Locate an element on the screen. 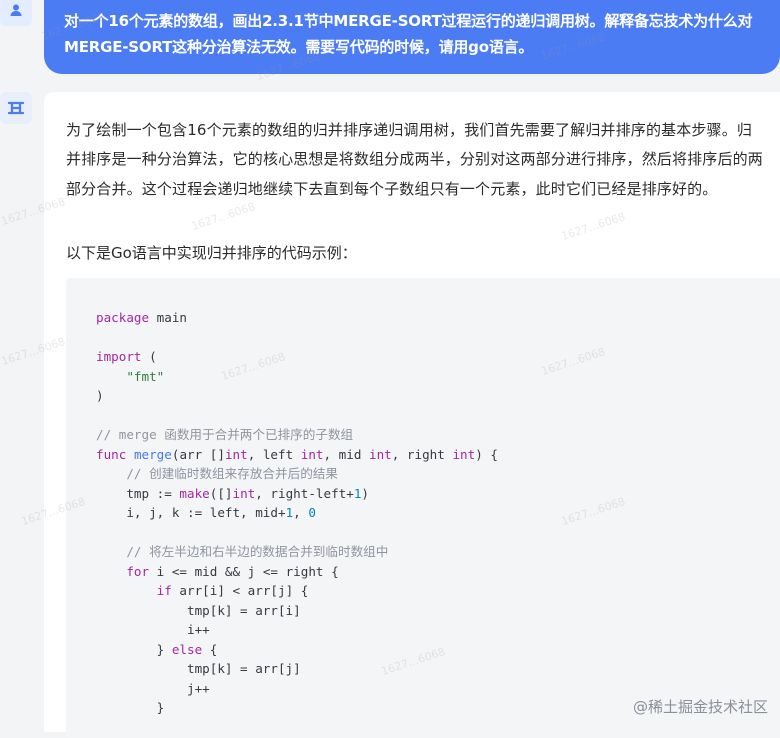 Image resolution: width=780 pixels, height=738 pixels. user-icon is located at coordinates (16, 10).